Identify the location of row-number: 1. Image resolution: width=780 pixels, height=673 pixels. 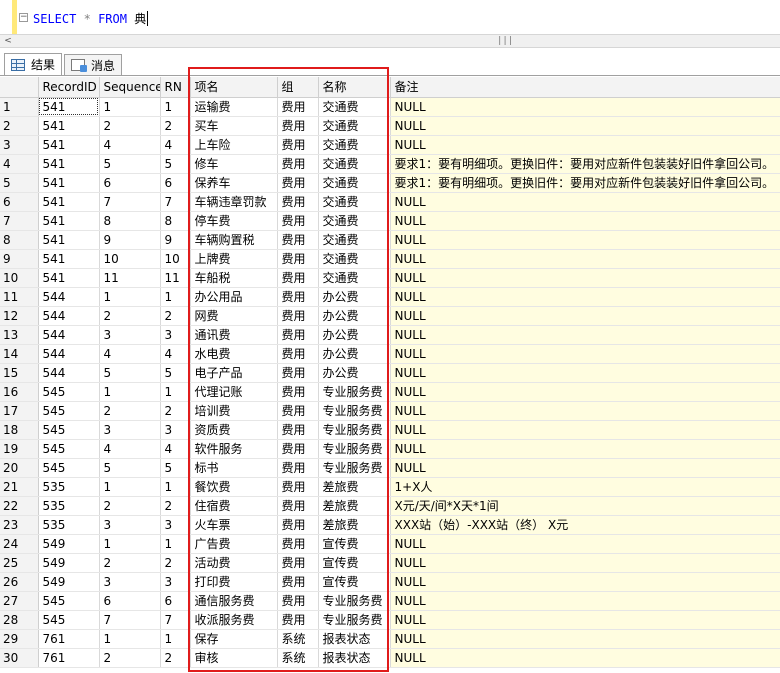
(19, 107).